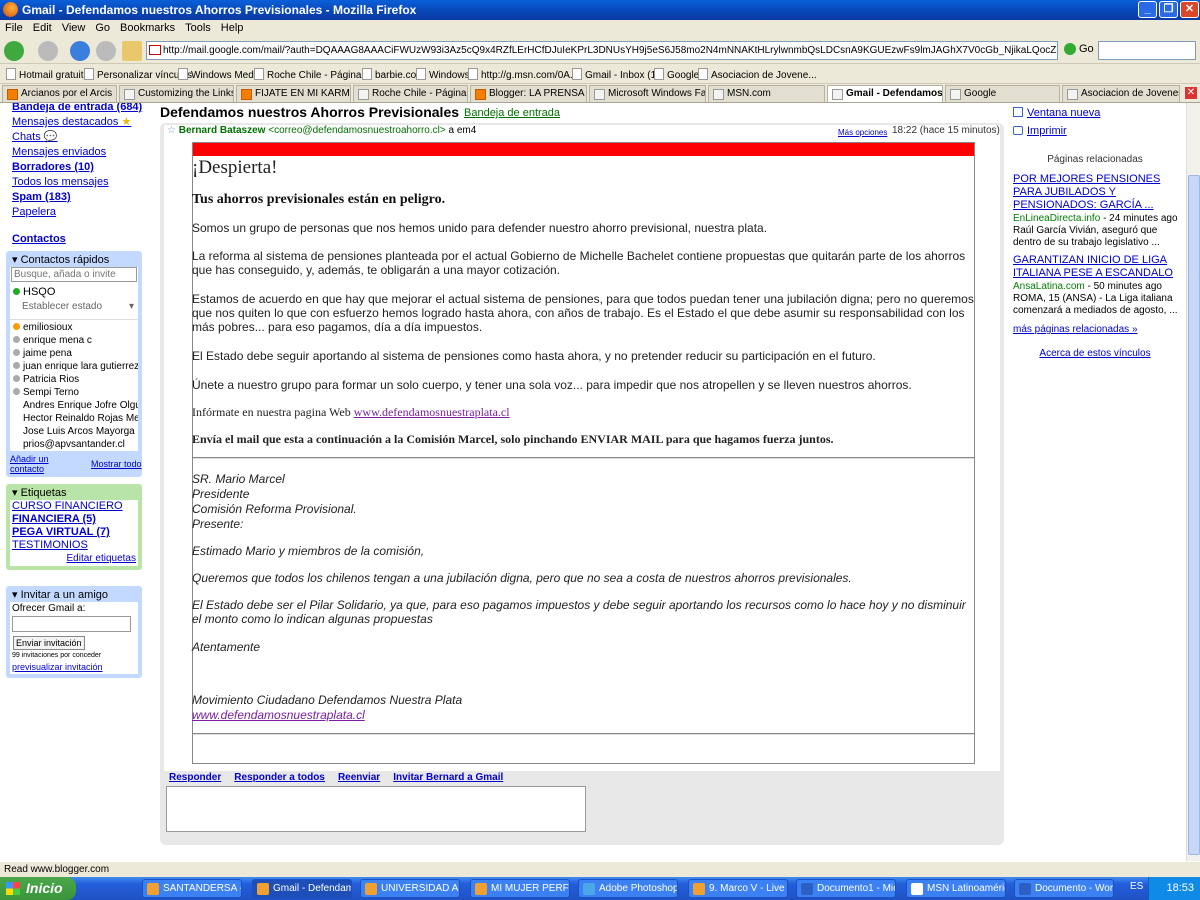 The height and width of the screenshot is (900, 1200). What do you see at coordinates (82, 182) in the screenshot?
I see `nav-all-mail: Todos los mensajes` at bounding box center [82, 182].